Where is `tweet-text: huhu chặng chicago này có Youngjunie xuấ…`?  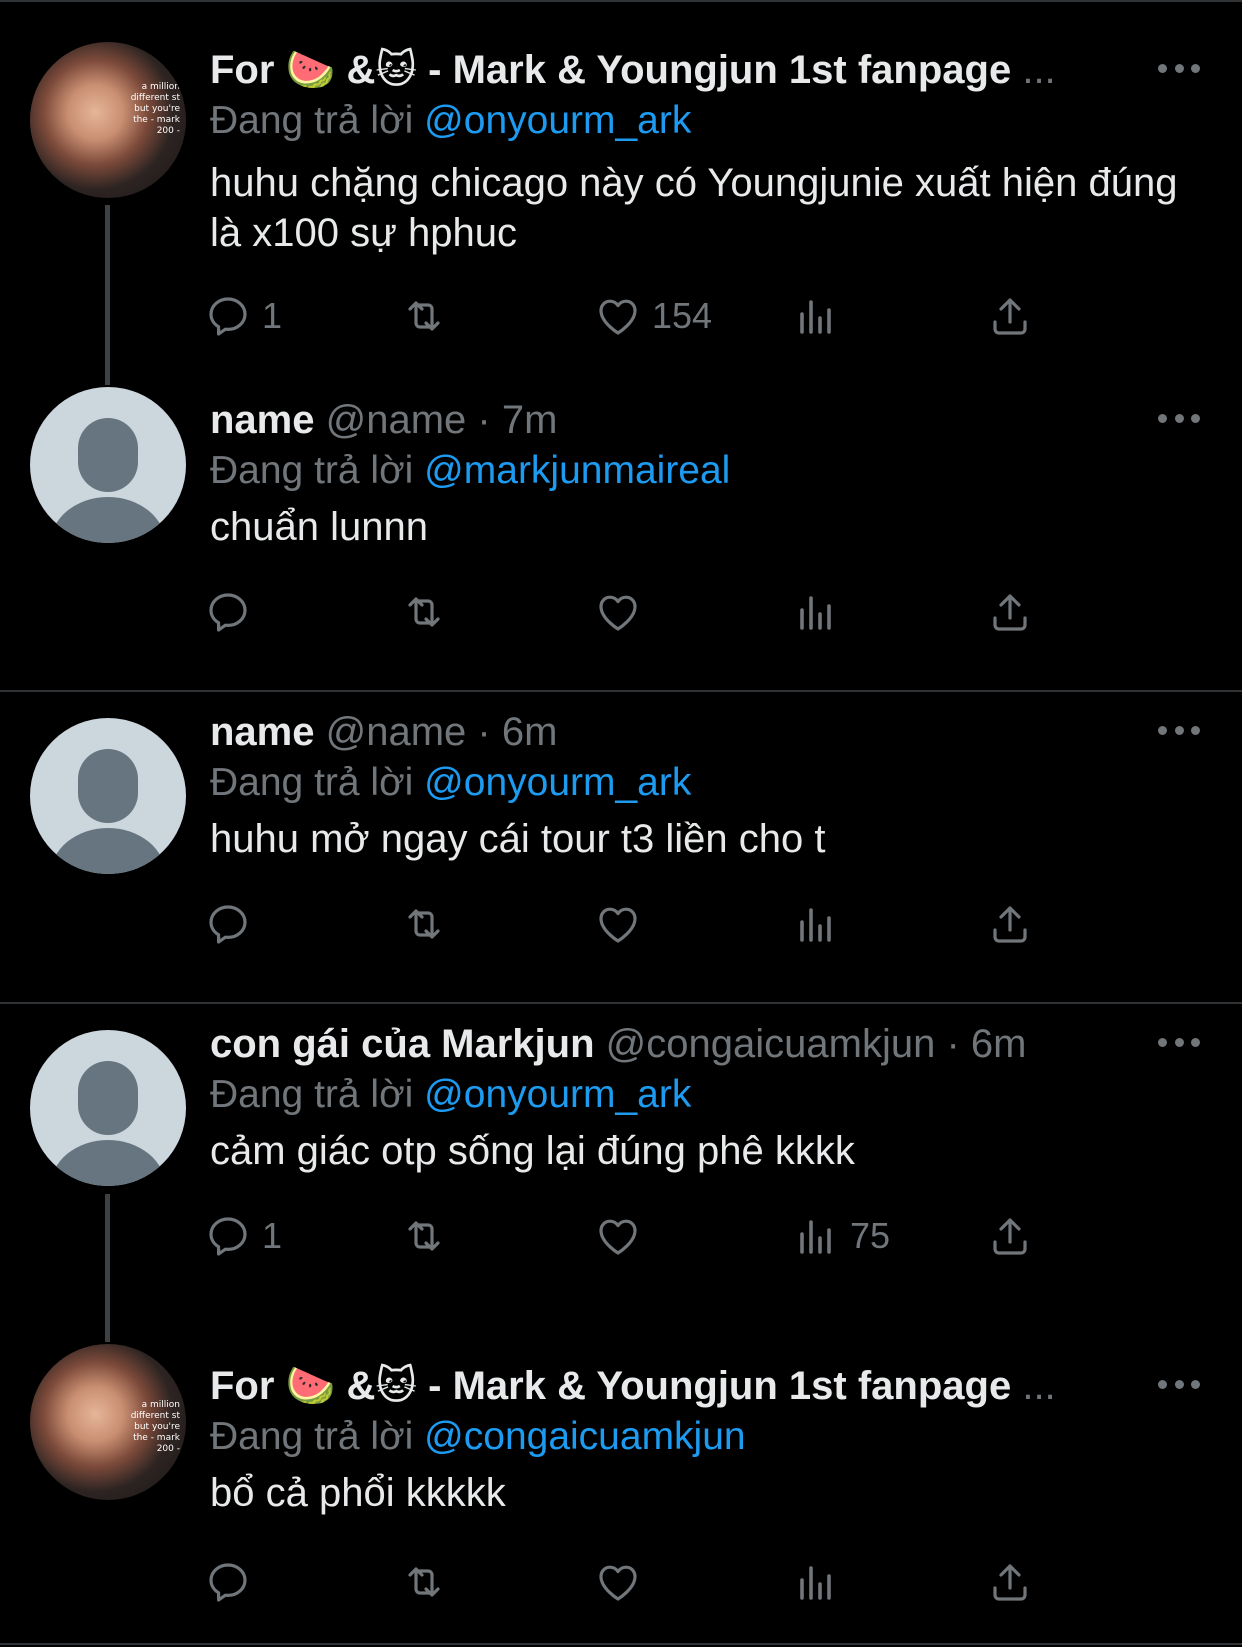
tweet-text: huhu chặng chicago này có Youngjunie xuấ… is located at coordinates (694, 208).